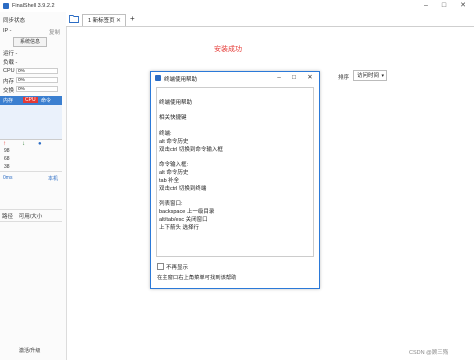  What do you see at coordinates (444, 6) in the screenshot?
I see `maximize-button: □` at bounding box center [444, 6].